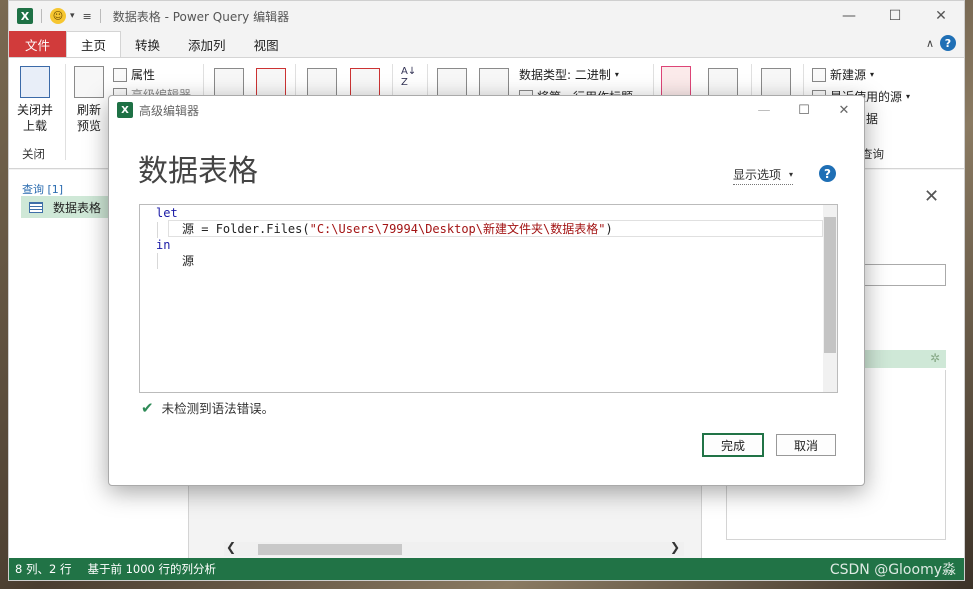  I want to click on properties-icon, so click(120, 74).